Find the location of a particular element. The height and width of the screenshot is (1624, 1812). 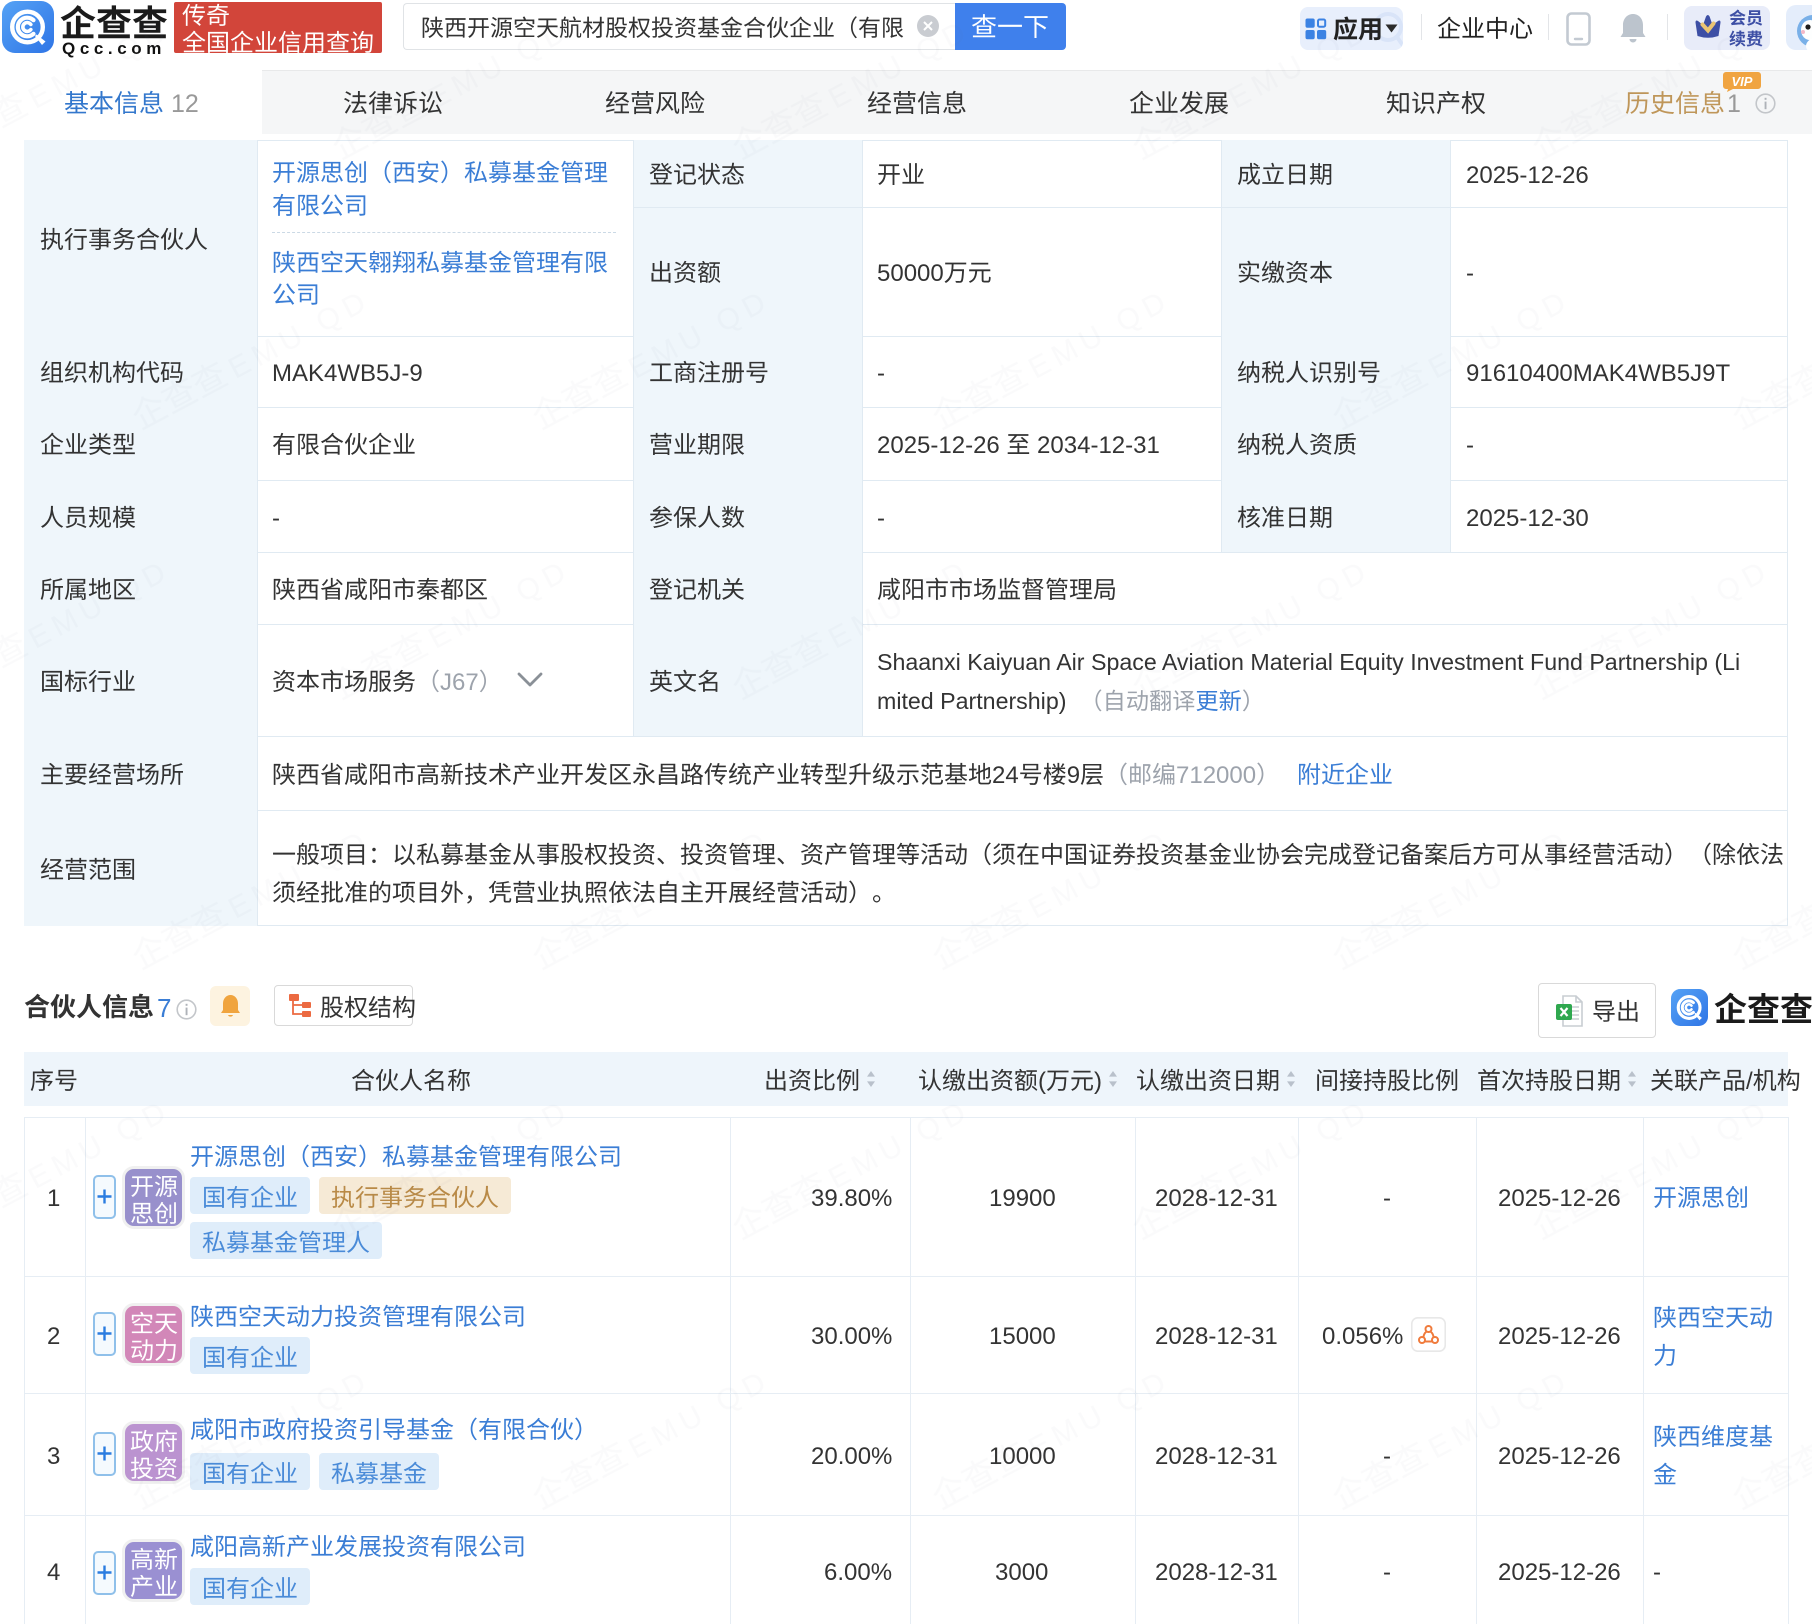

svg-text: 19900 is located at coordinates (1022, 1198).